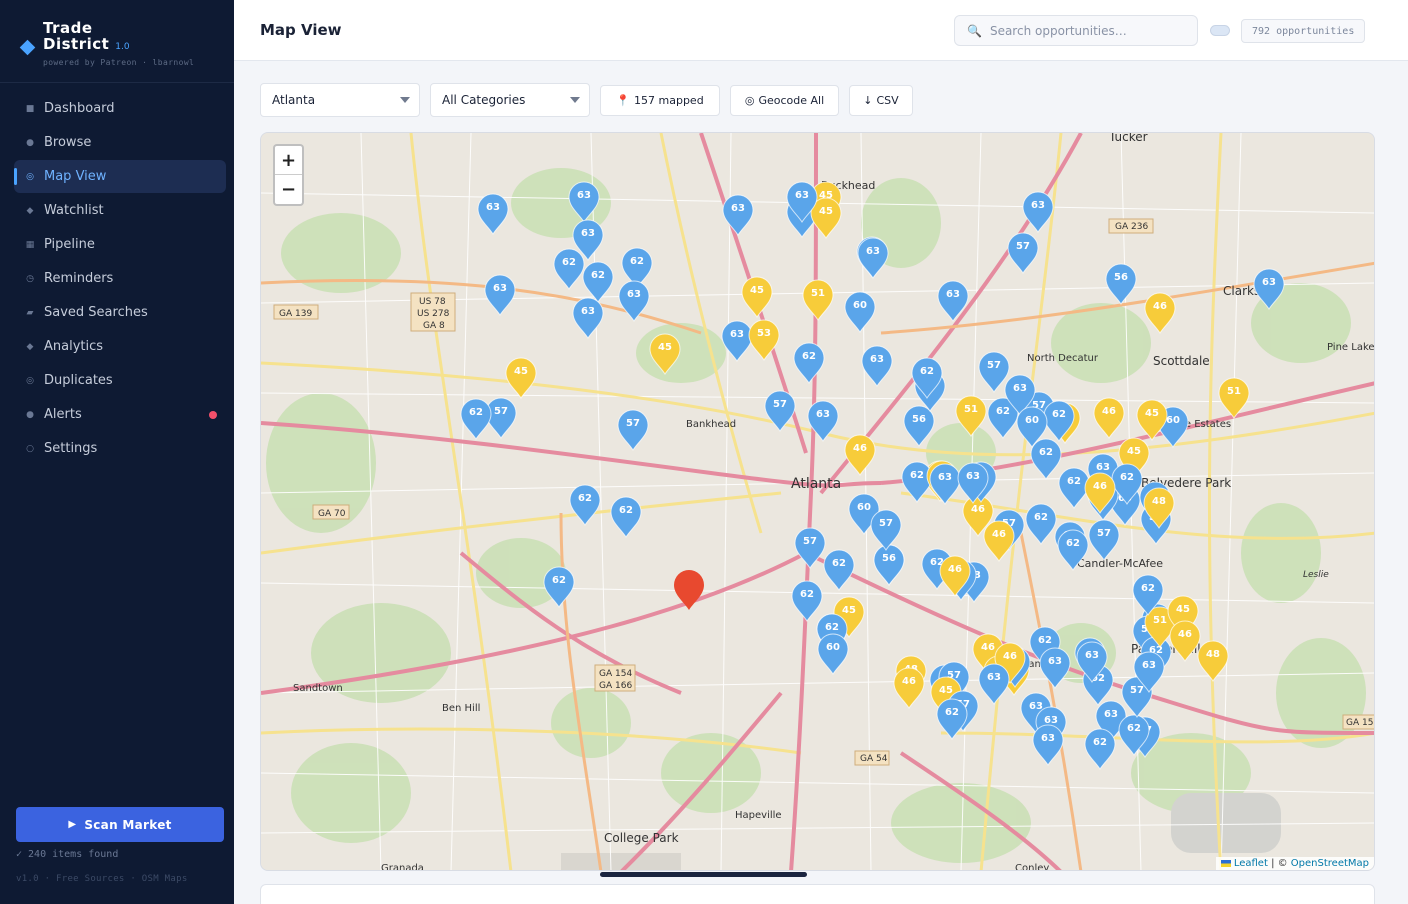 This screenshot has height=904, width=1408. Describe the element at coordinates (120, 380) in the screenshot. I see `sidebar-item-duplicates: ◎ Duplicates` at that location.